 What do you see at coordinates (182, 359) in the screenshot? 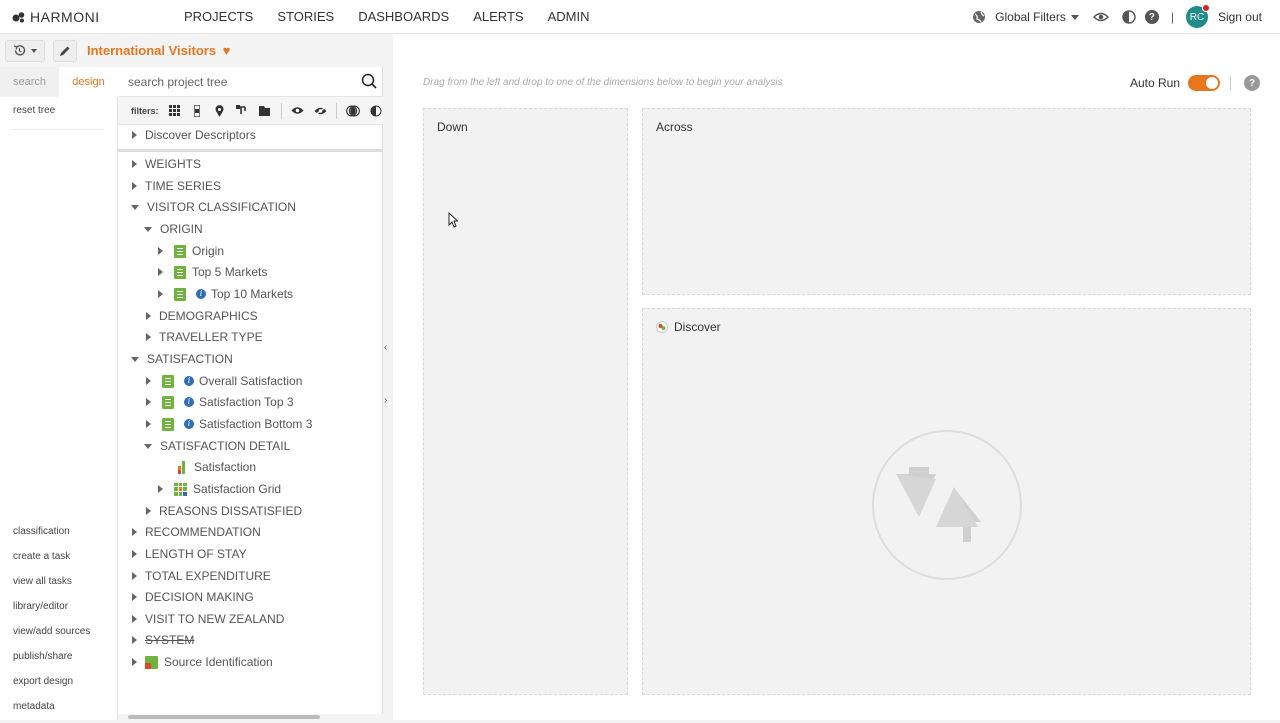
I see `tree-item: SATISFACTION` at bounding box center [182, 359].